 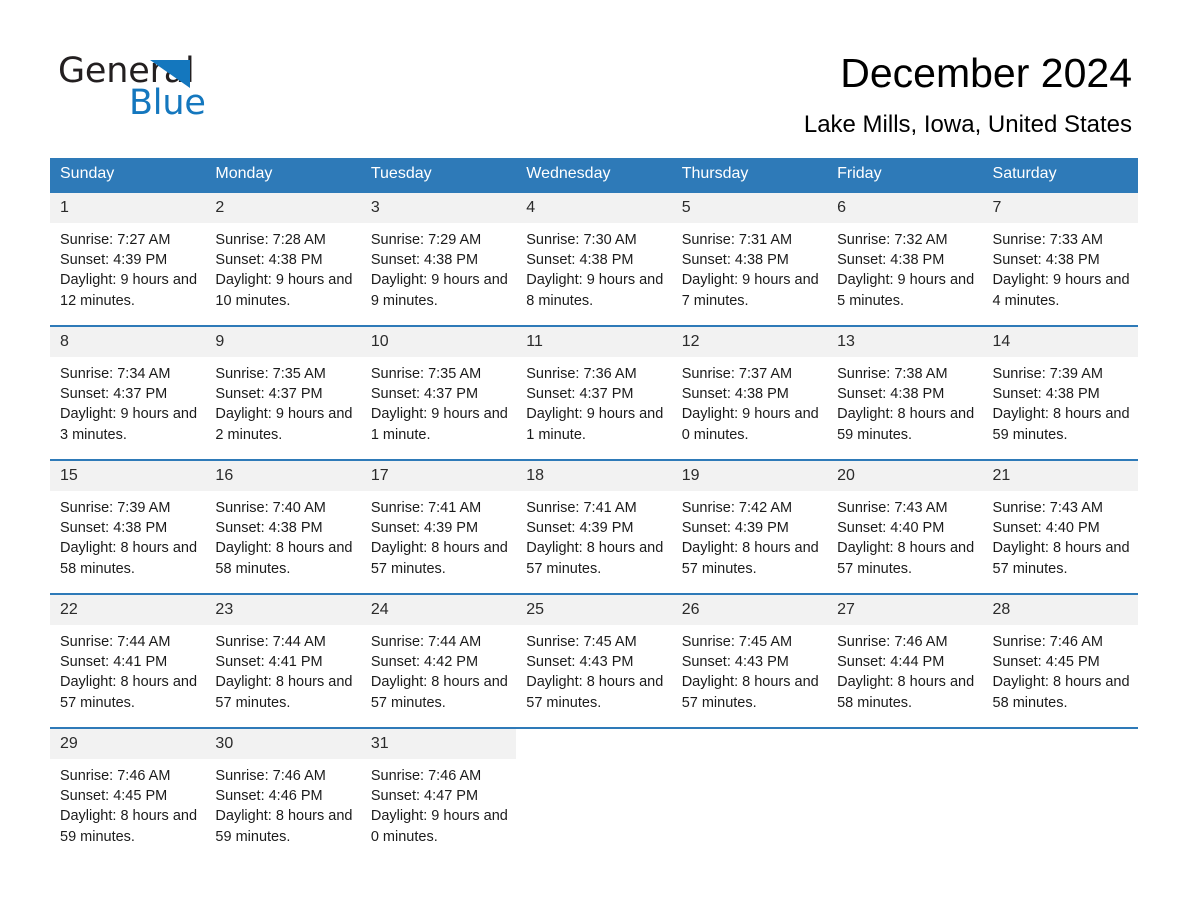 I want to click on sunset-text: Sunset: 4:40 PM, so click(x=891, y=528).